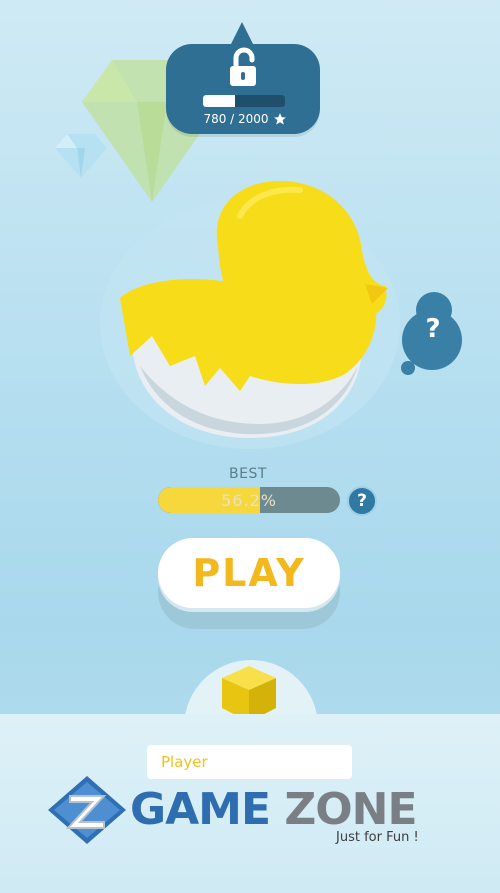 The image size is (500, 893). What do you see at coordinates (200, 809) in the screenshot?
I see `logo-word-game: GAME` at bounding box center [200, 809].